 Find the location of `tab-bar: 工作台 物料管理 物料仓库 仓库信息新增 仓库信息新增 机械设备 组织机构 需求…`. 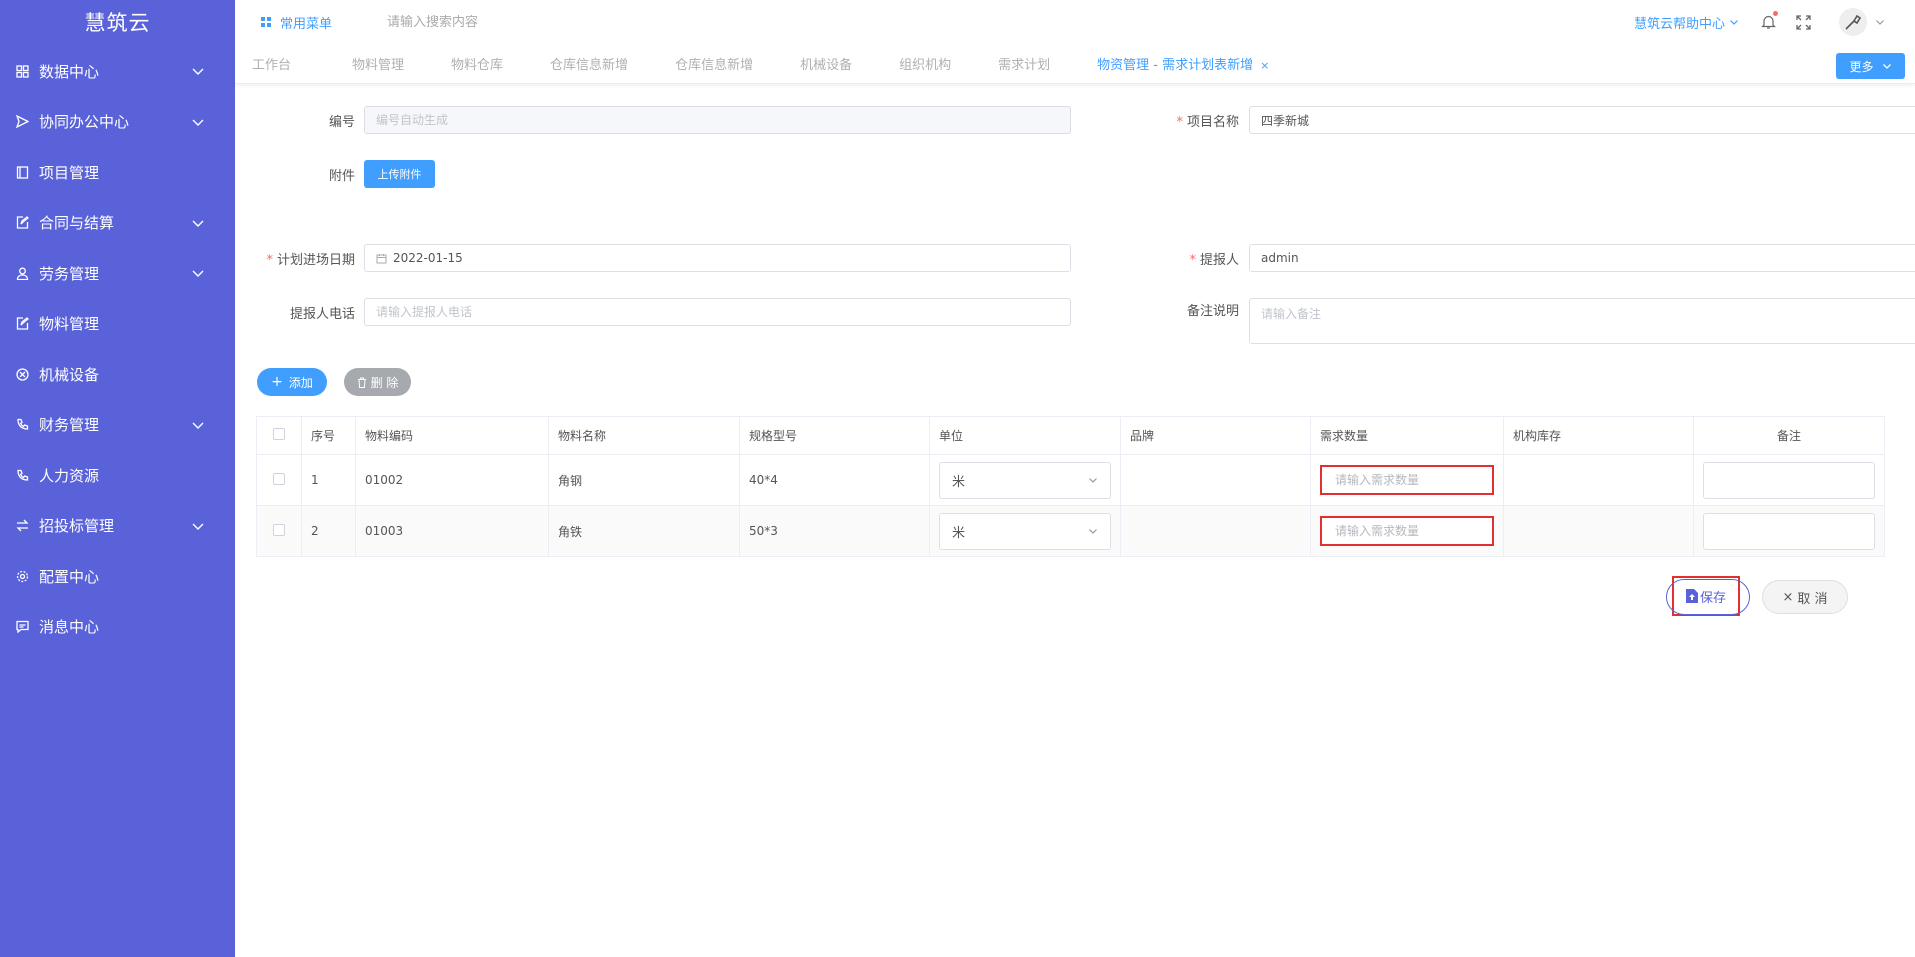

tab-bar: 工作台 物料管理 物料仓库 仓库信息新增 仓库信息新增 机械设备 组织机构 需求… is located at coordinates (1075, 64).